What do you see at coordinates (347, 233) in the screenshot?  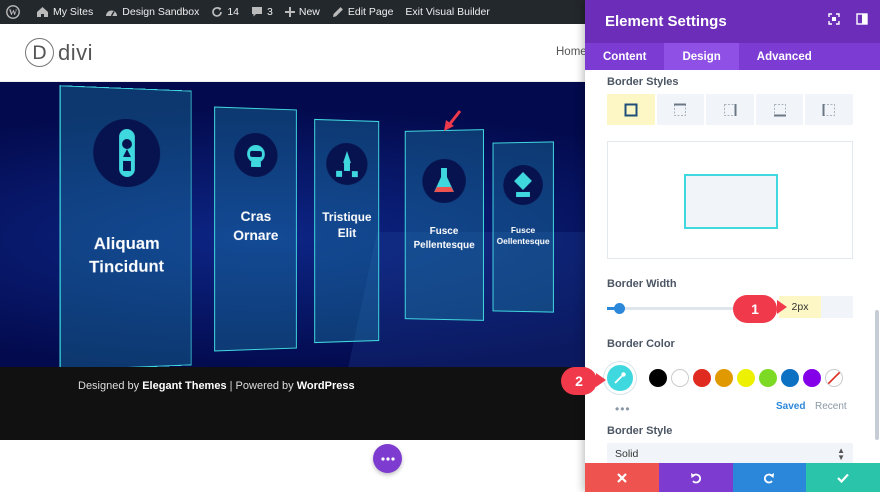 I see `card-title-line: Elit` at bounding box center [347, 233].